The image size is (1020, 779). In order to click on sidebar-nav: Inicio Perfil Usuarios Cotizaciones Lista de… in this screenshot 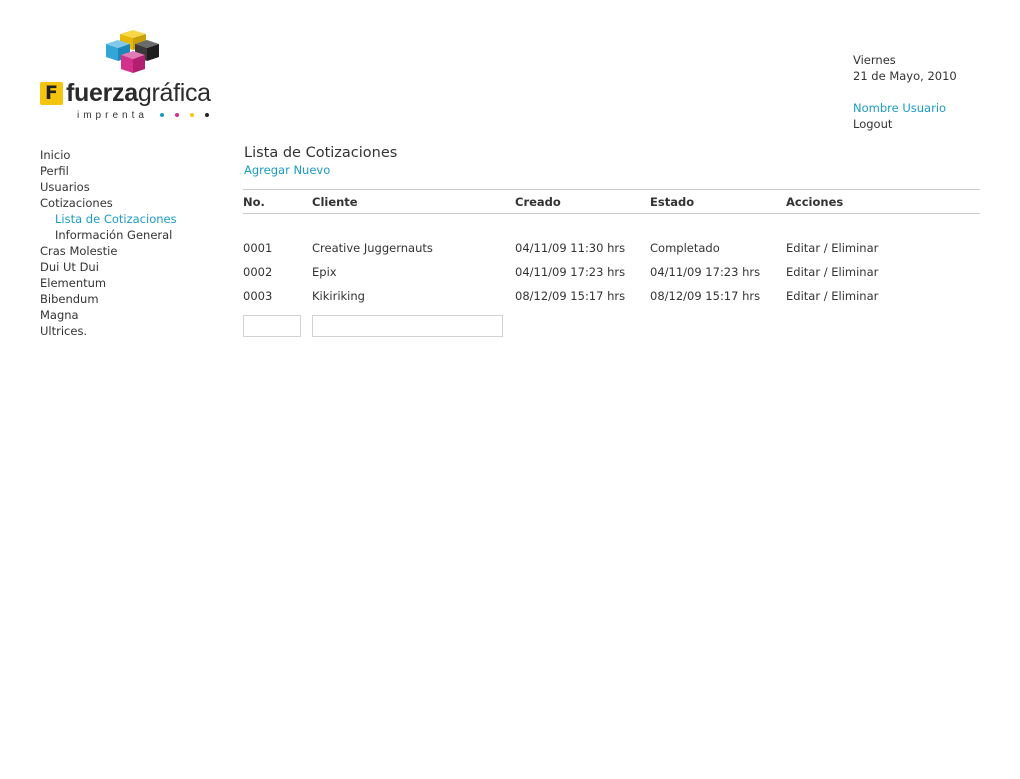, I will do `click(108, 243)`.